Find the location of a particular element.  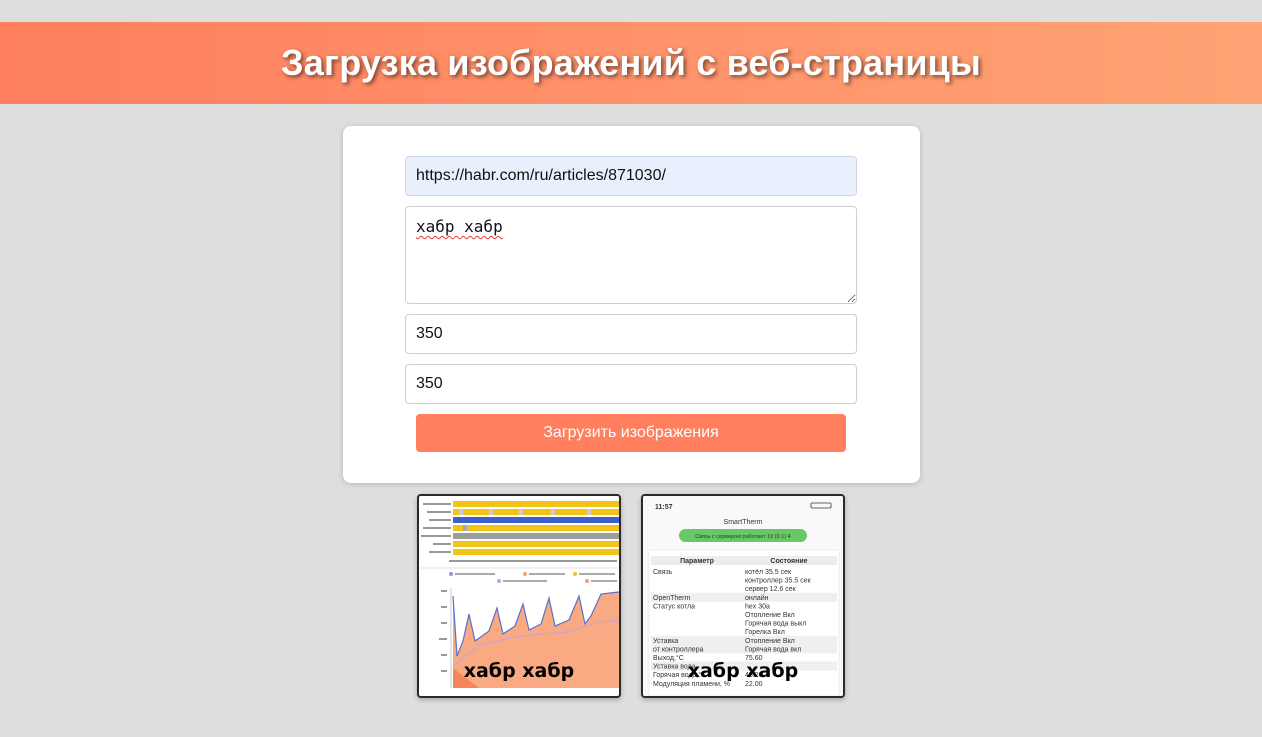

table-cell-state: hex 30a is located at coordinates (757, 606).